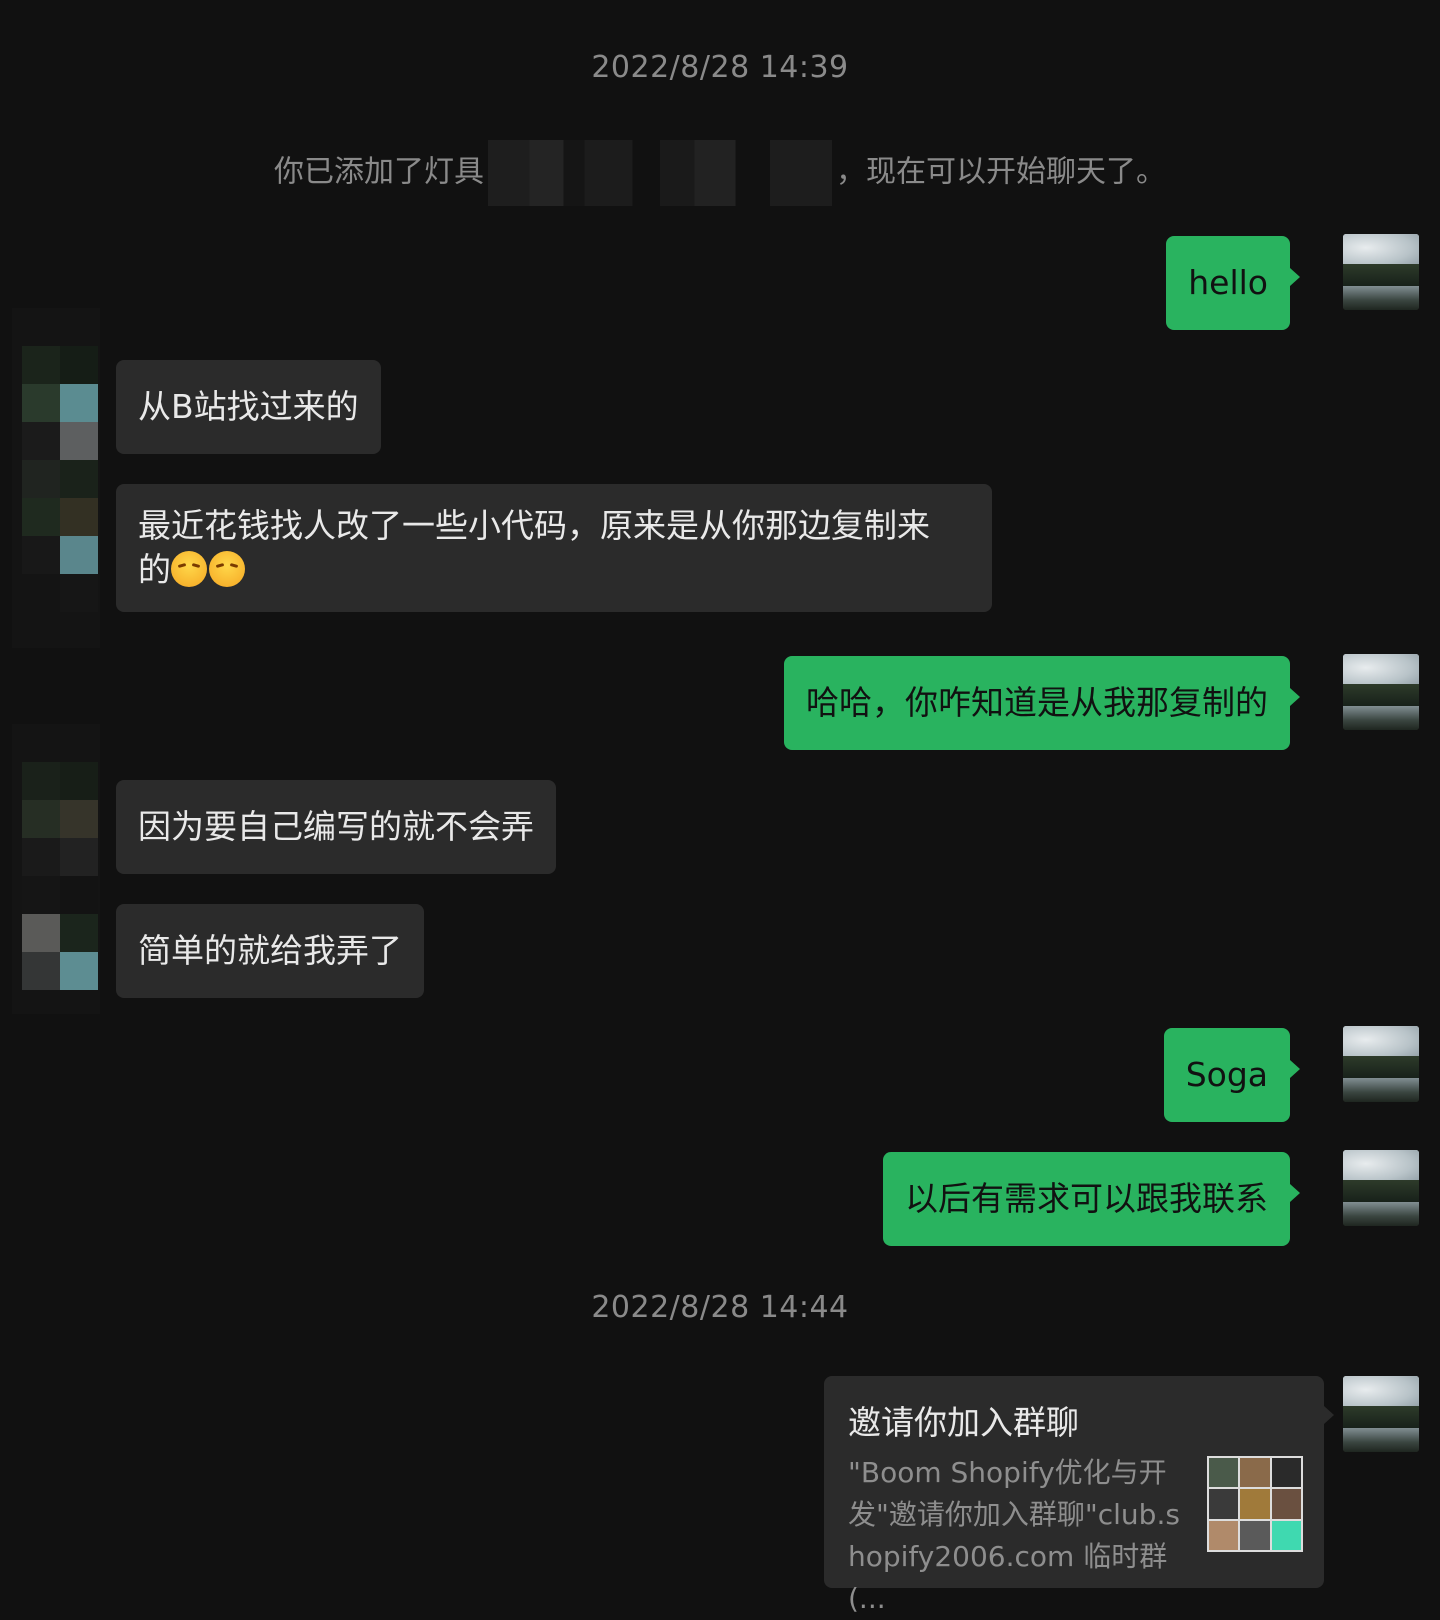 This screenshot has height=1620, width=1440. I want to click on message-bubble-outgoing: hello, so click(1233, 283).